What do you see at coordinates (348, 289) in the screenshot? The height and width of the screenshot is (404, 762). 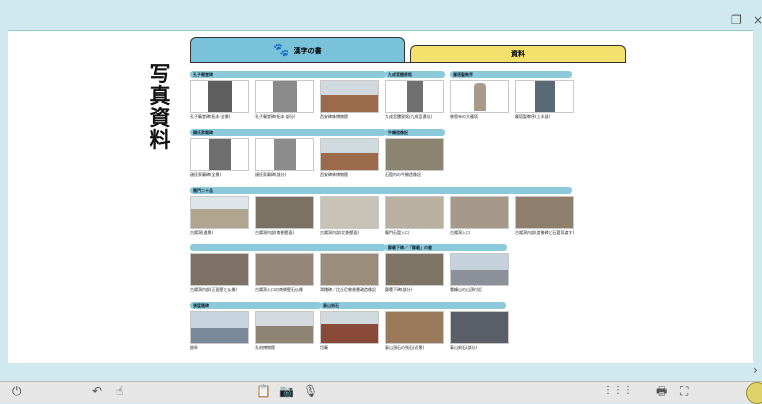 I see `photo-caption: 滑稽碑／比丘尼慈香慧政造像記` at bounding box center [348, 289].